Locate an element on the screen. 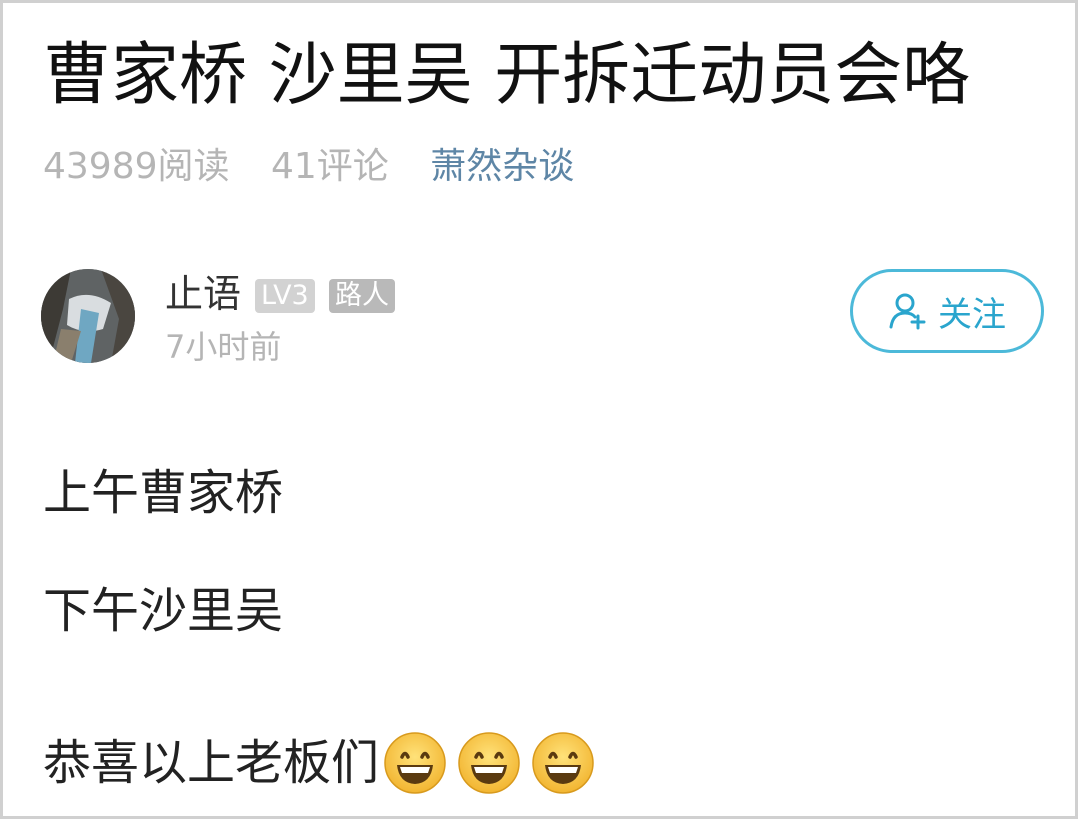 The width and height of the screenshot is (1078, 819). emoji-row is located at coordinates (494, 763).